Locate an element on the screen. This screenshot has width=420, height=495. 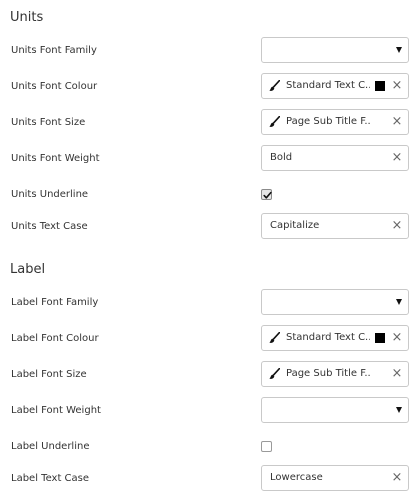
units-font-family-label: Units Font Family is located at coordinates (54, 50).